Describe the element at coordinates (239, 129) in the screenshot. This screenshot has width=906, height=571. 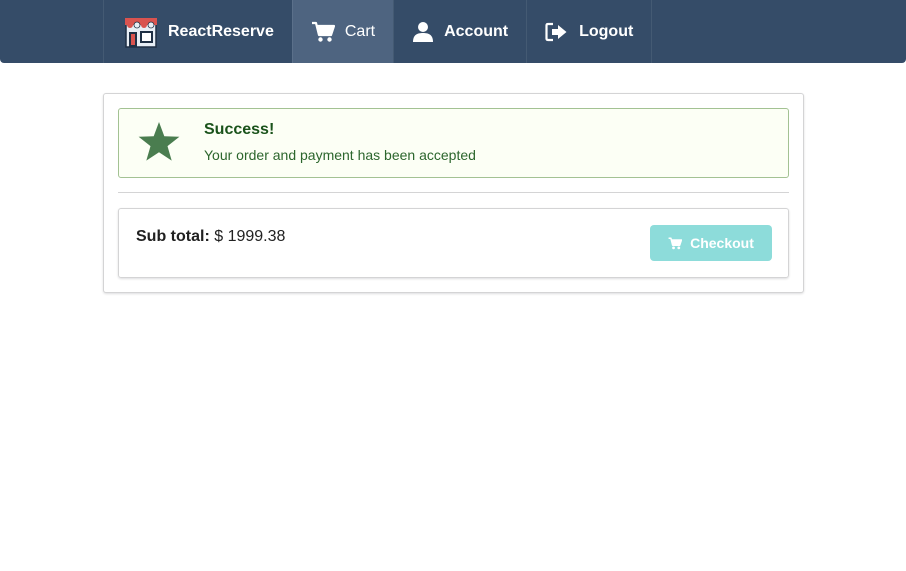
I see `message-header: Success!` at that location.